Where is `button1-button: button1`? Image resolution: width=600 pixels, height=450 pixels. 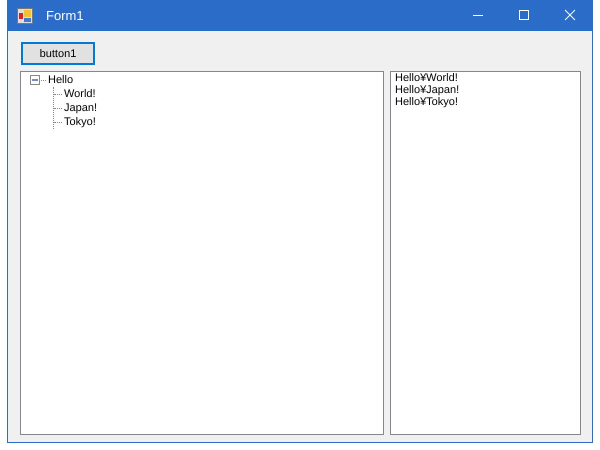 button1-button: button1 is located at coordinates (58, 53).